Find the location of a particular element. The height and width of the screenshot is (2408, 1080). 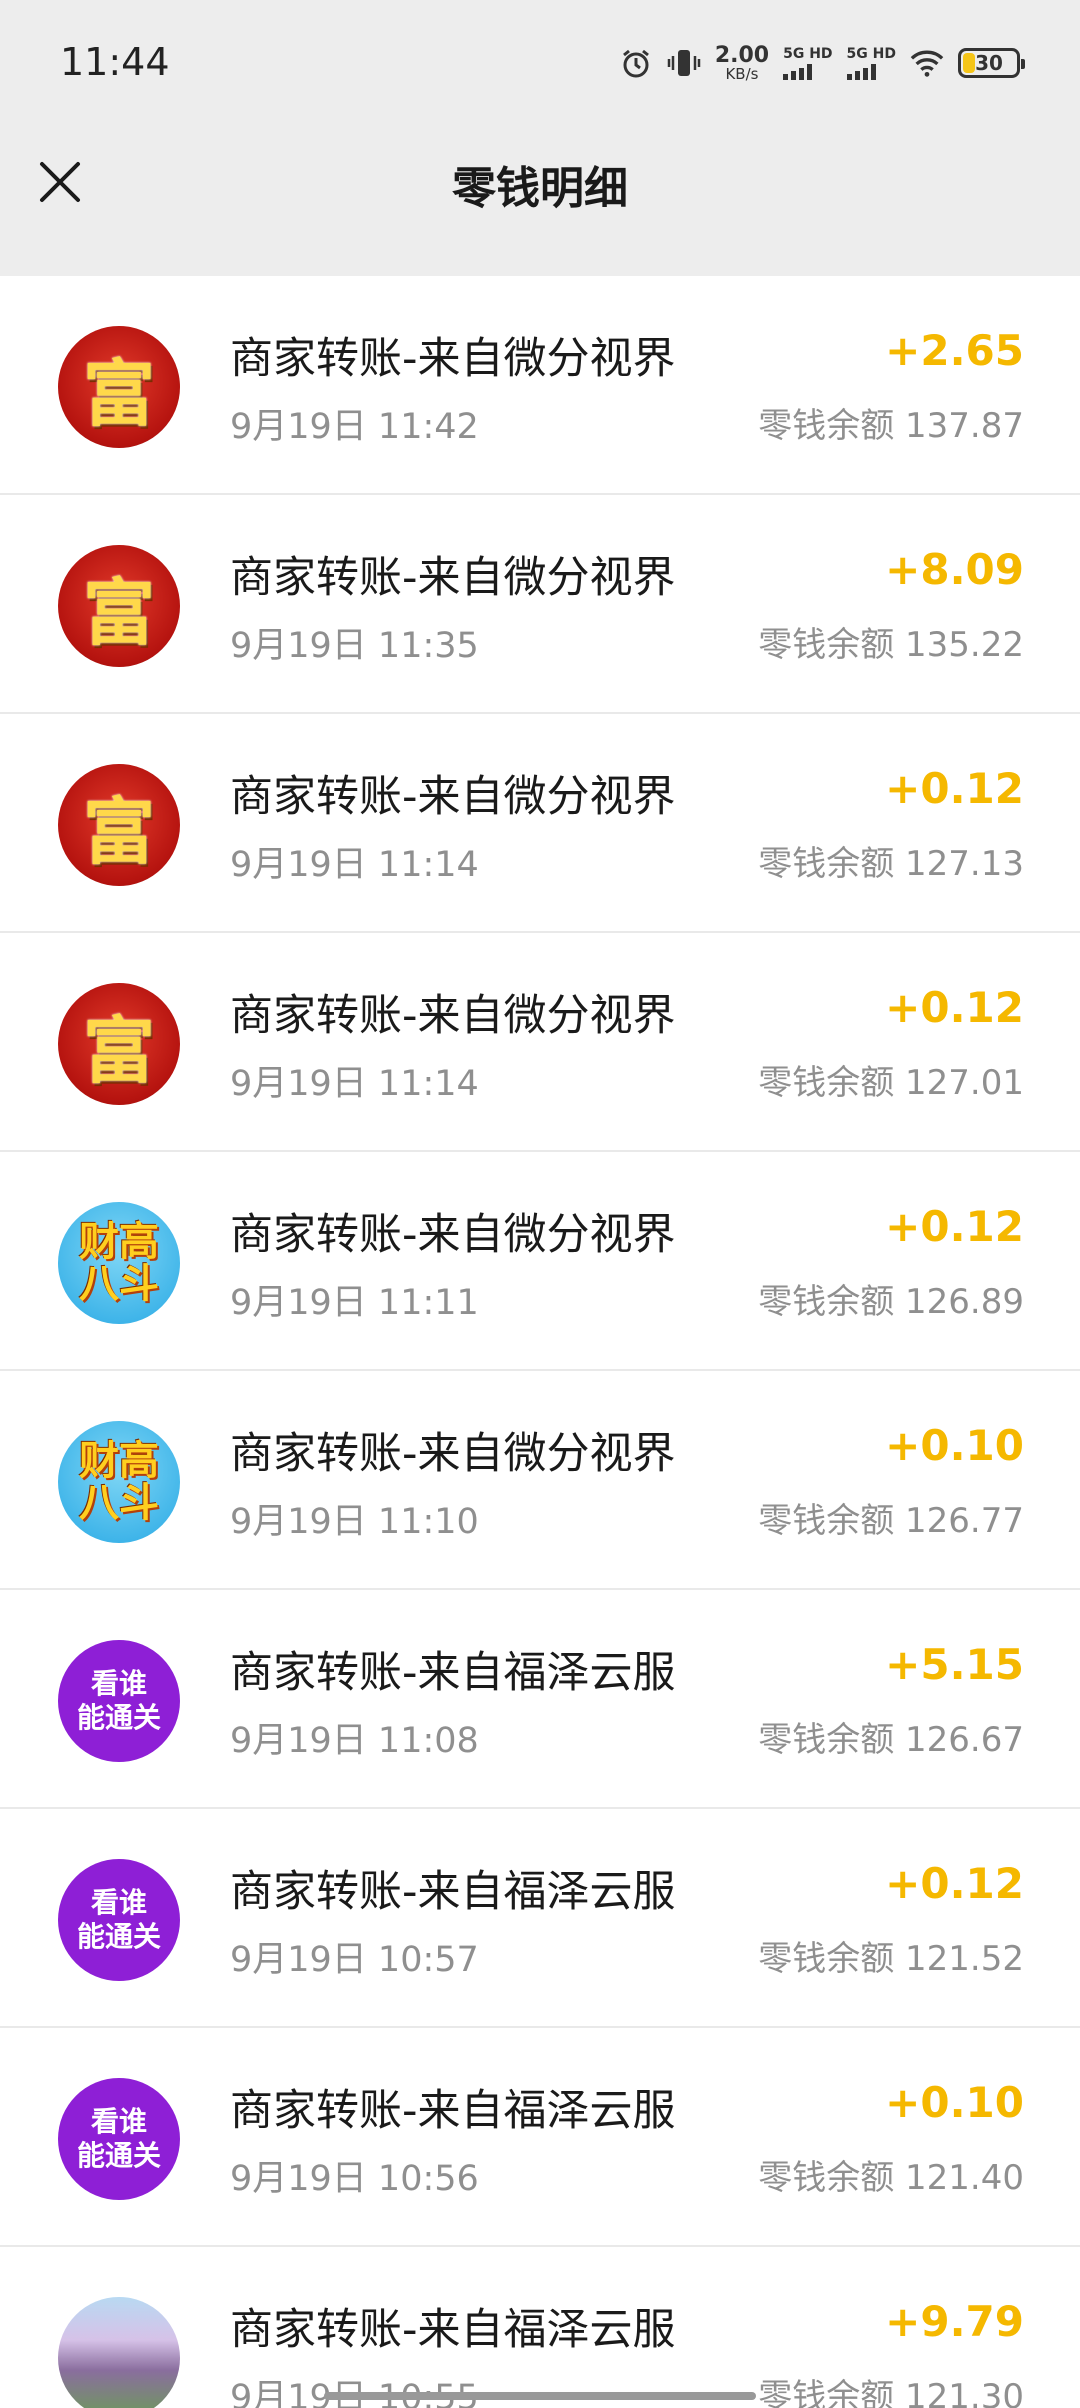

transaction-balance: 零钱余额 121.40 is located at coordinates (891, 2178).